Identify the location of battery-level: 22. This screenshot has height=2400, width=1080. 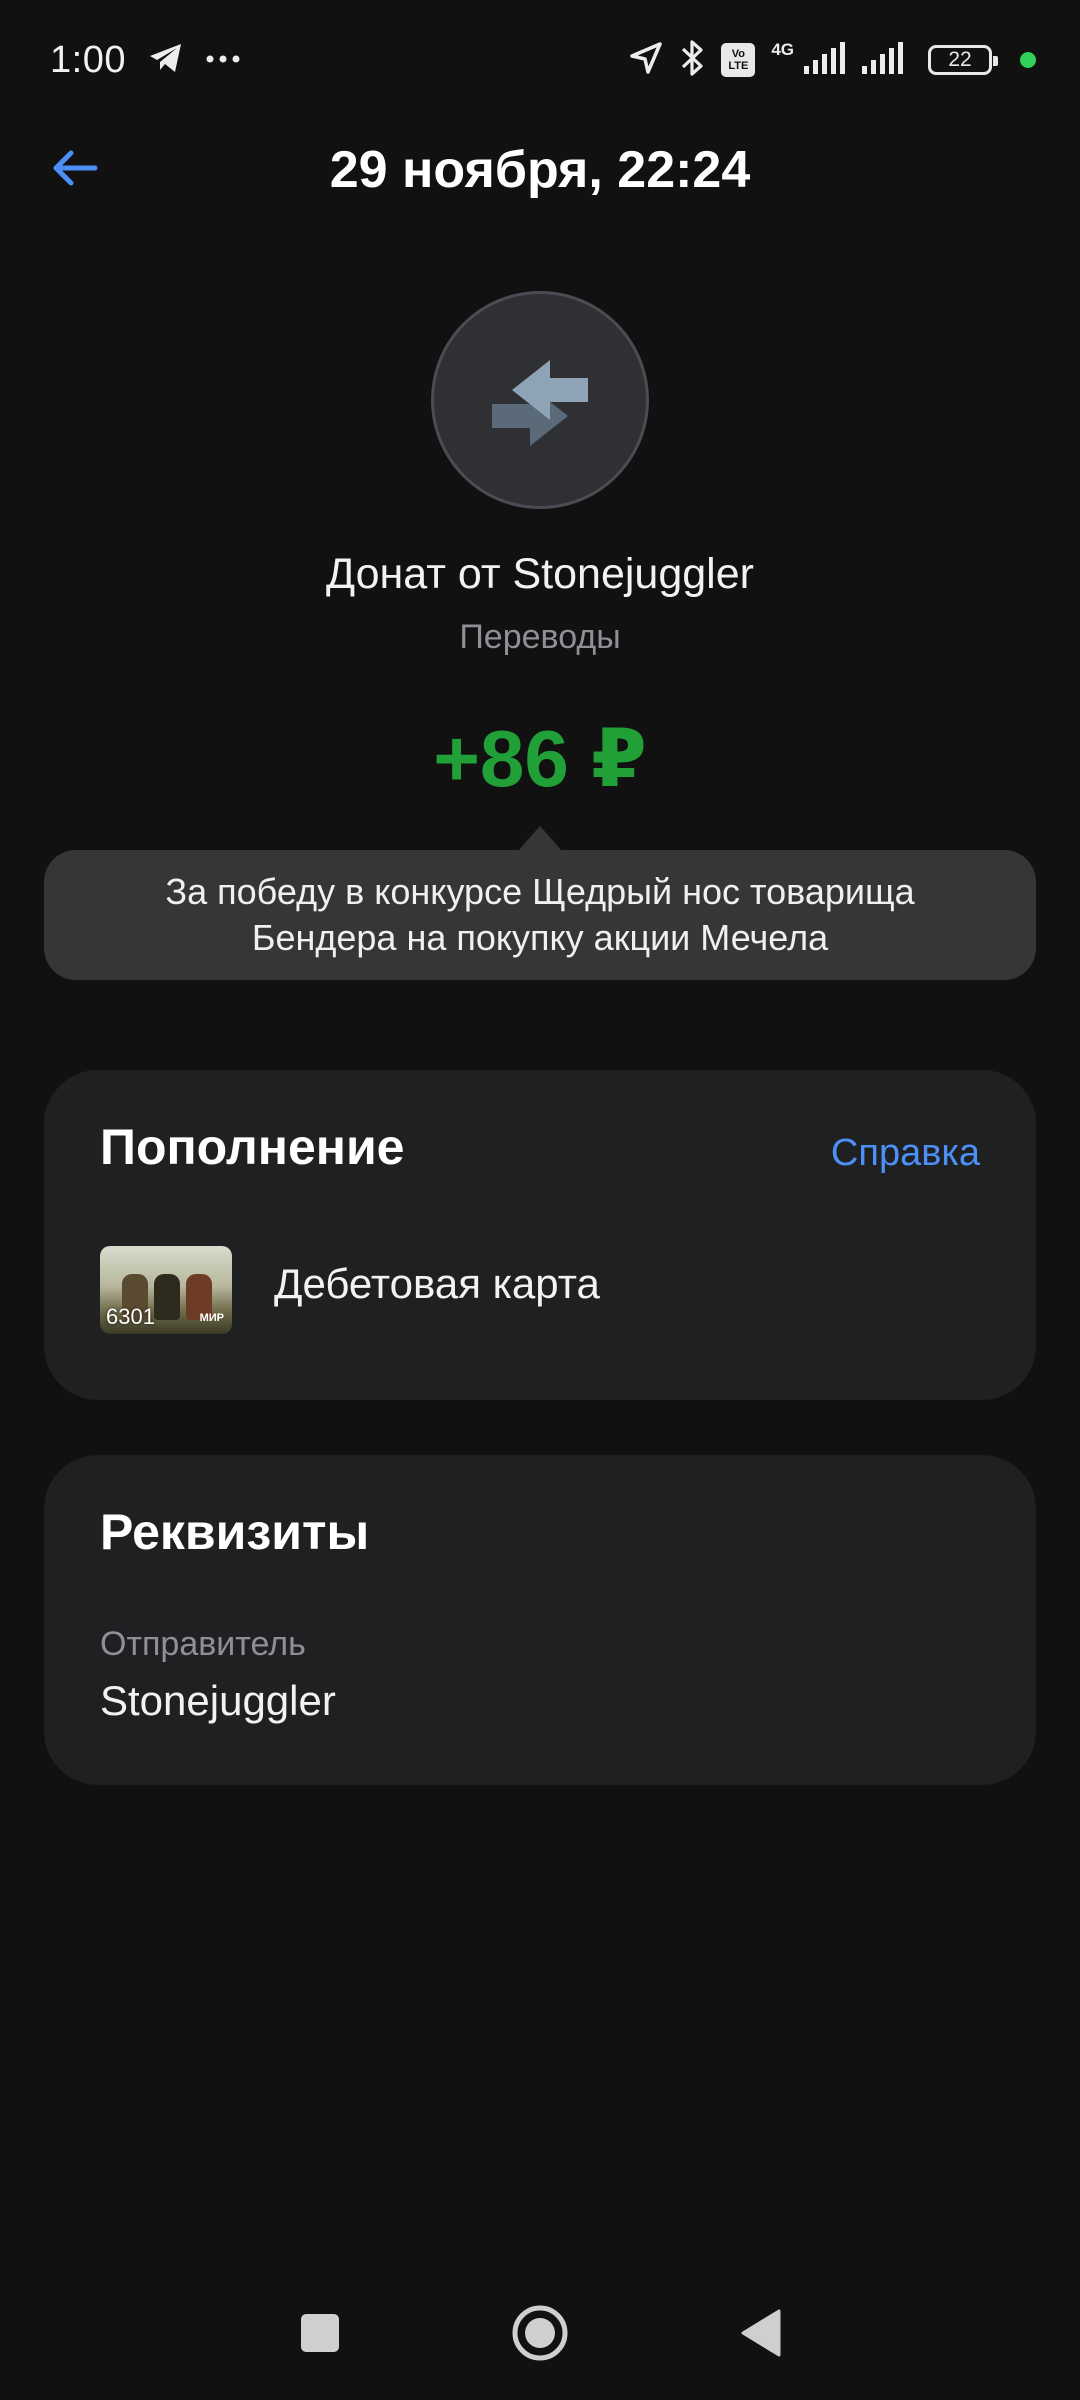
(960, 59).